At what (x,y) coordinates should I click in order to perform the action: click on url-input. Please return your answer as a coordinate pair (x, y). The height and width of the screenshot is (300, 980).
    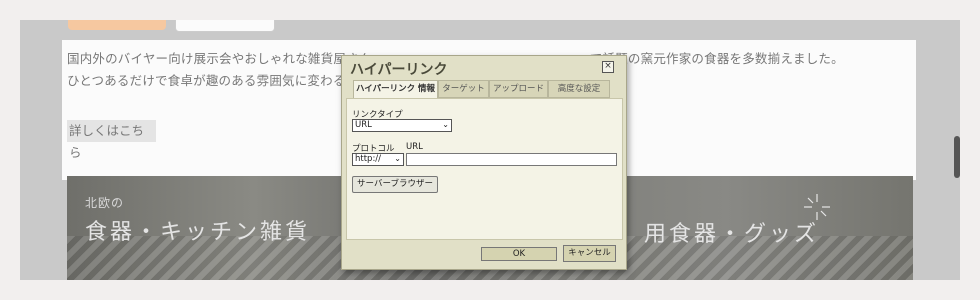
    Looking at the image, I should click on (511, 159).